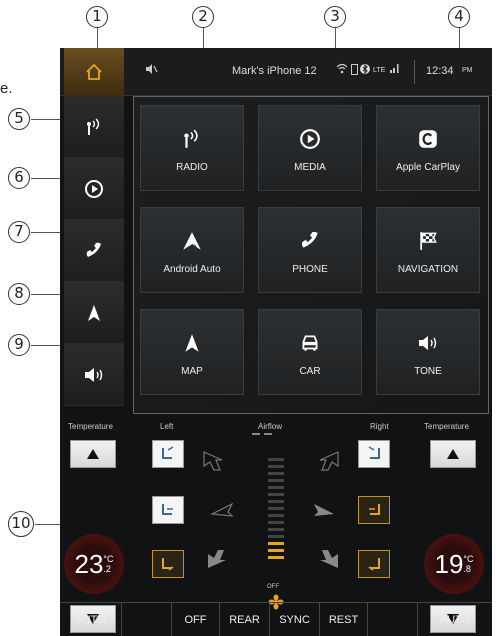 This screenshot has height=636, width=496. What do you see at coordinates (213, 461) in the screenshot?
I see `airflow-up-left-arrow-icon` at bounding box center [213, 461].